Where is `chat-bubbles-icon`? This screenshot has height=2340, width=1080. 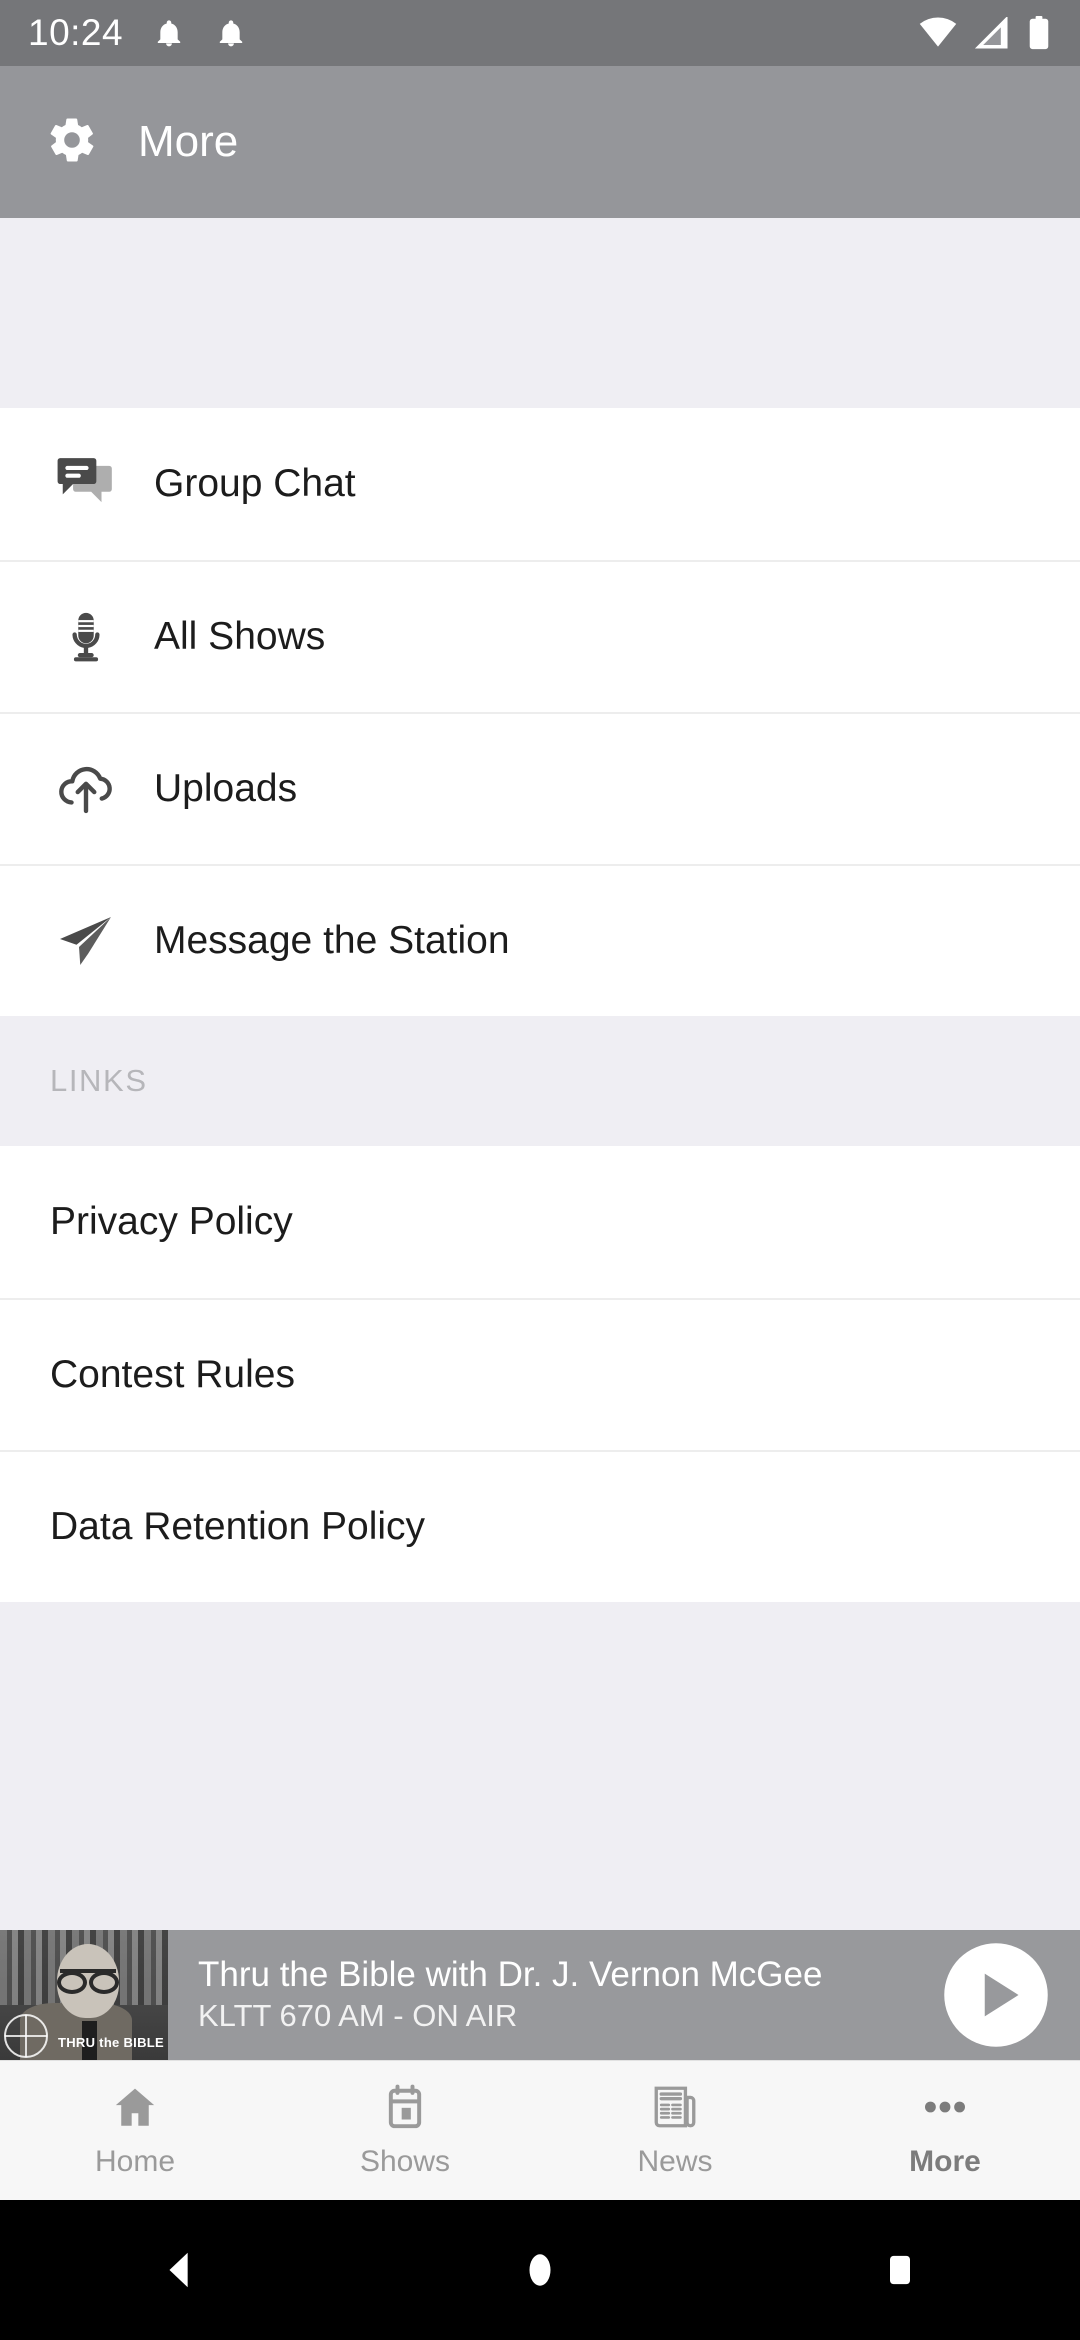 chat-bubbles-icon is located at coordinates (86, 484).